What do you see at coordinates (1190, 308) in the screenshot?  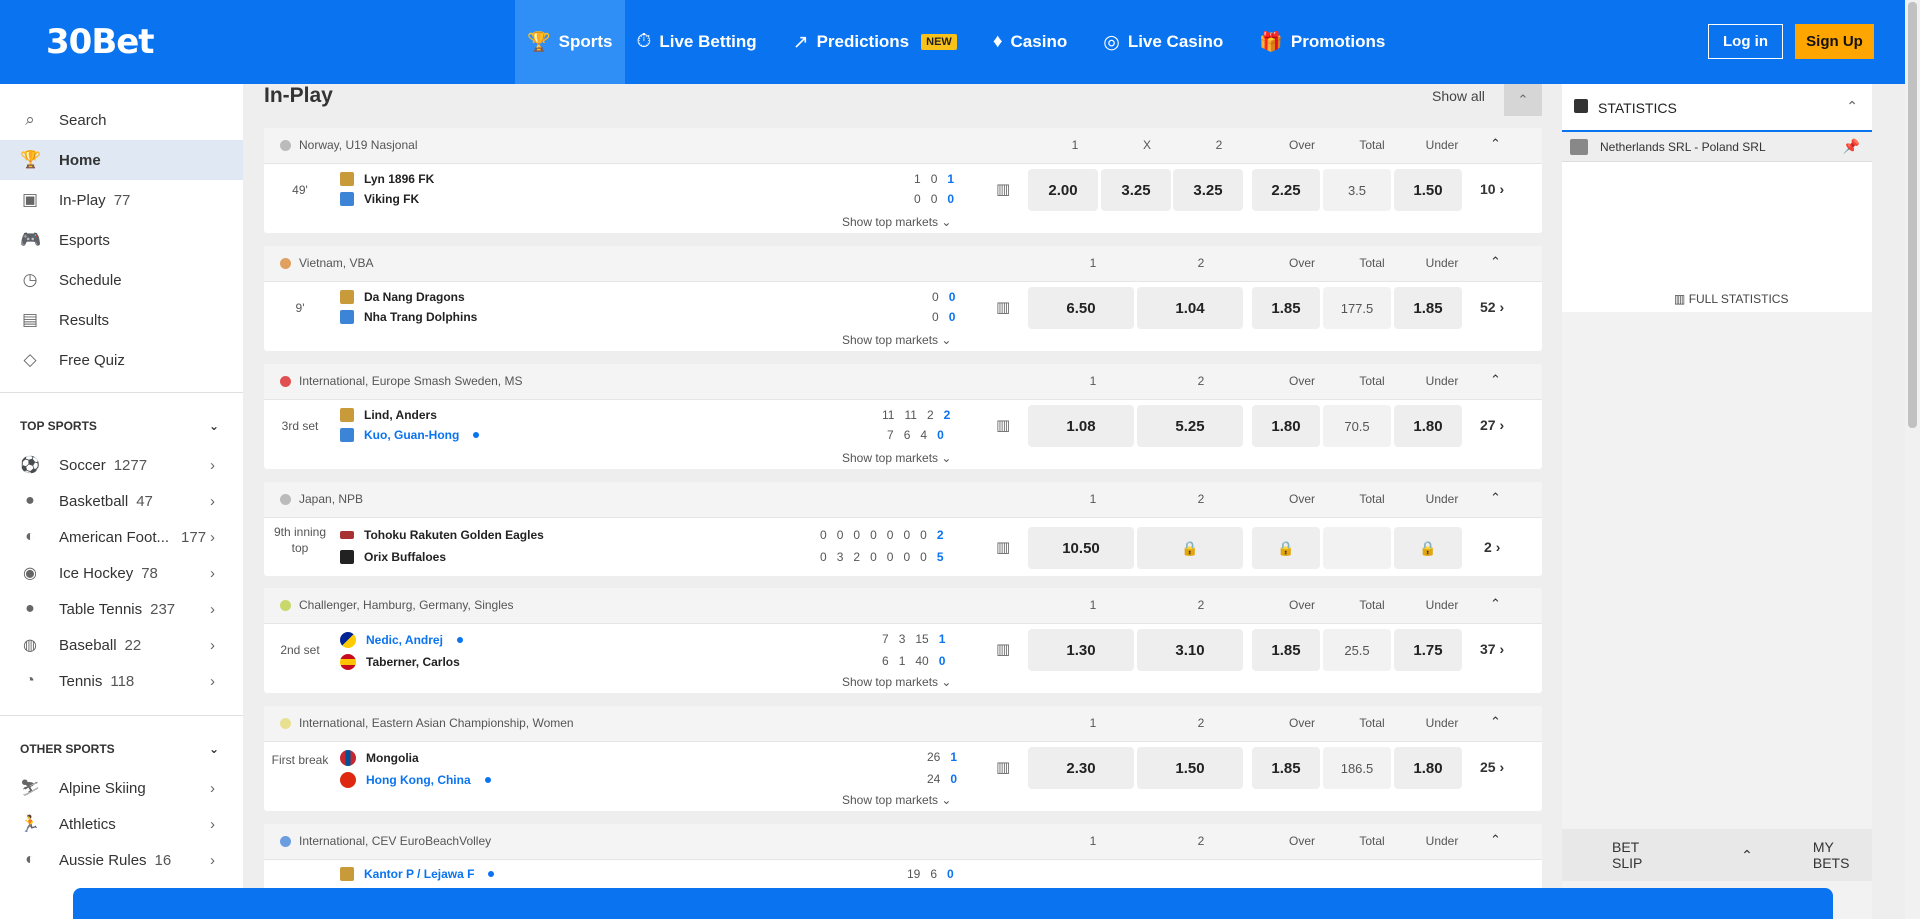 I see `odd-button: 1.04` at bounding box center [1190, 308].